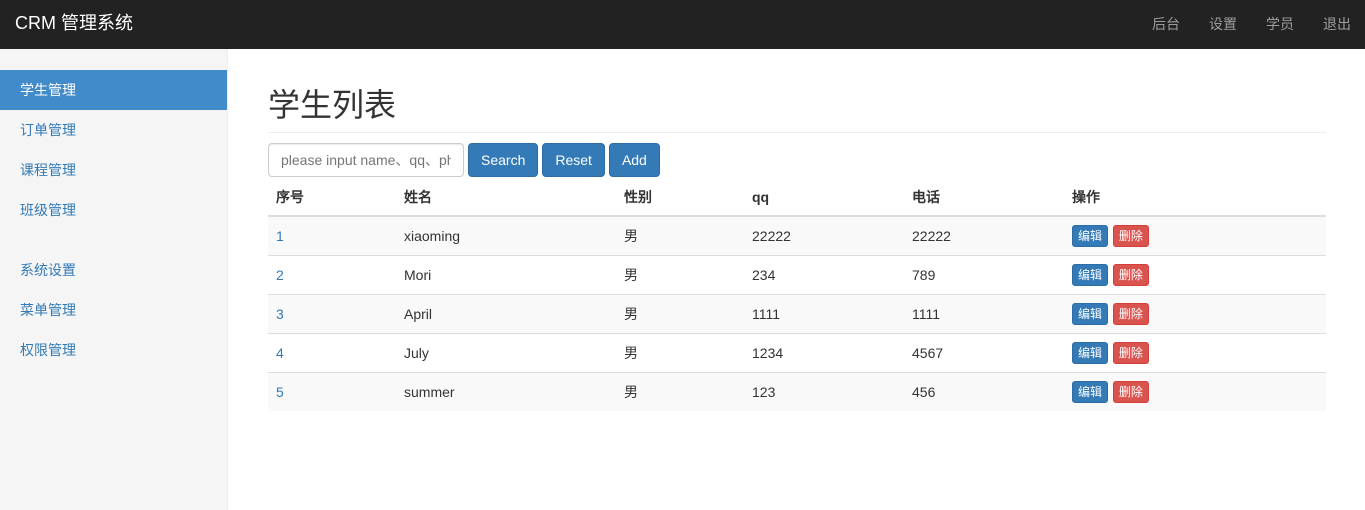 The image size is (1365, 510). I want to click on top-navbar: CRM 管理系统 后台 设置 学员 退出, so click(682, 24).